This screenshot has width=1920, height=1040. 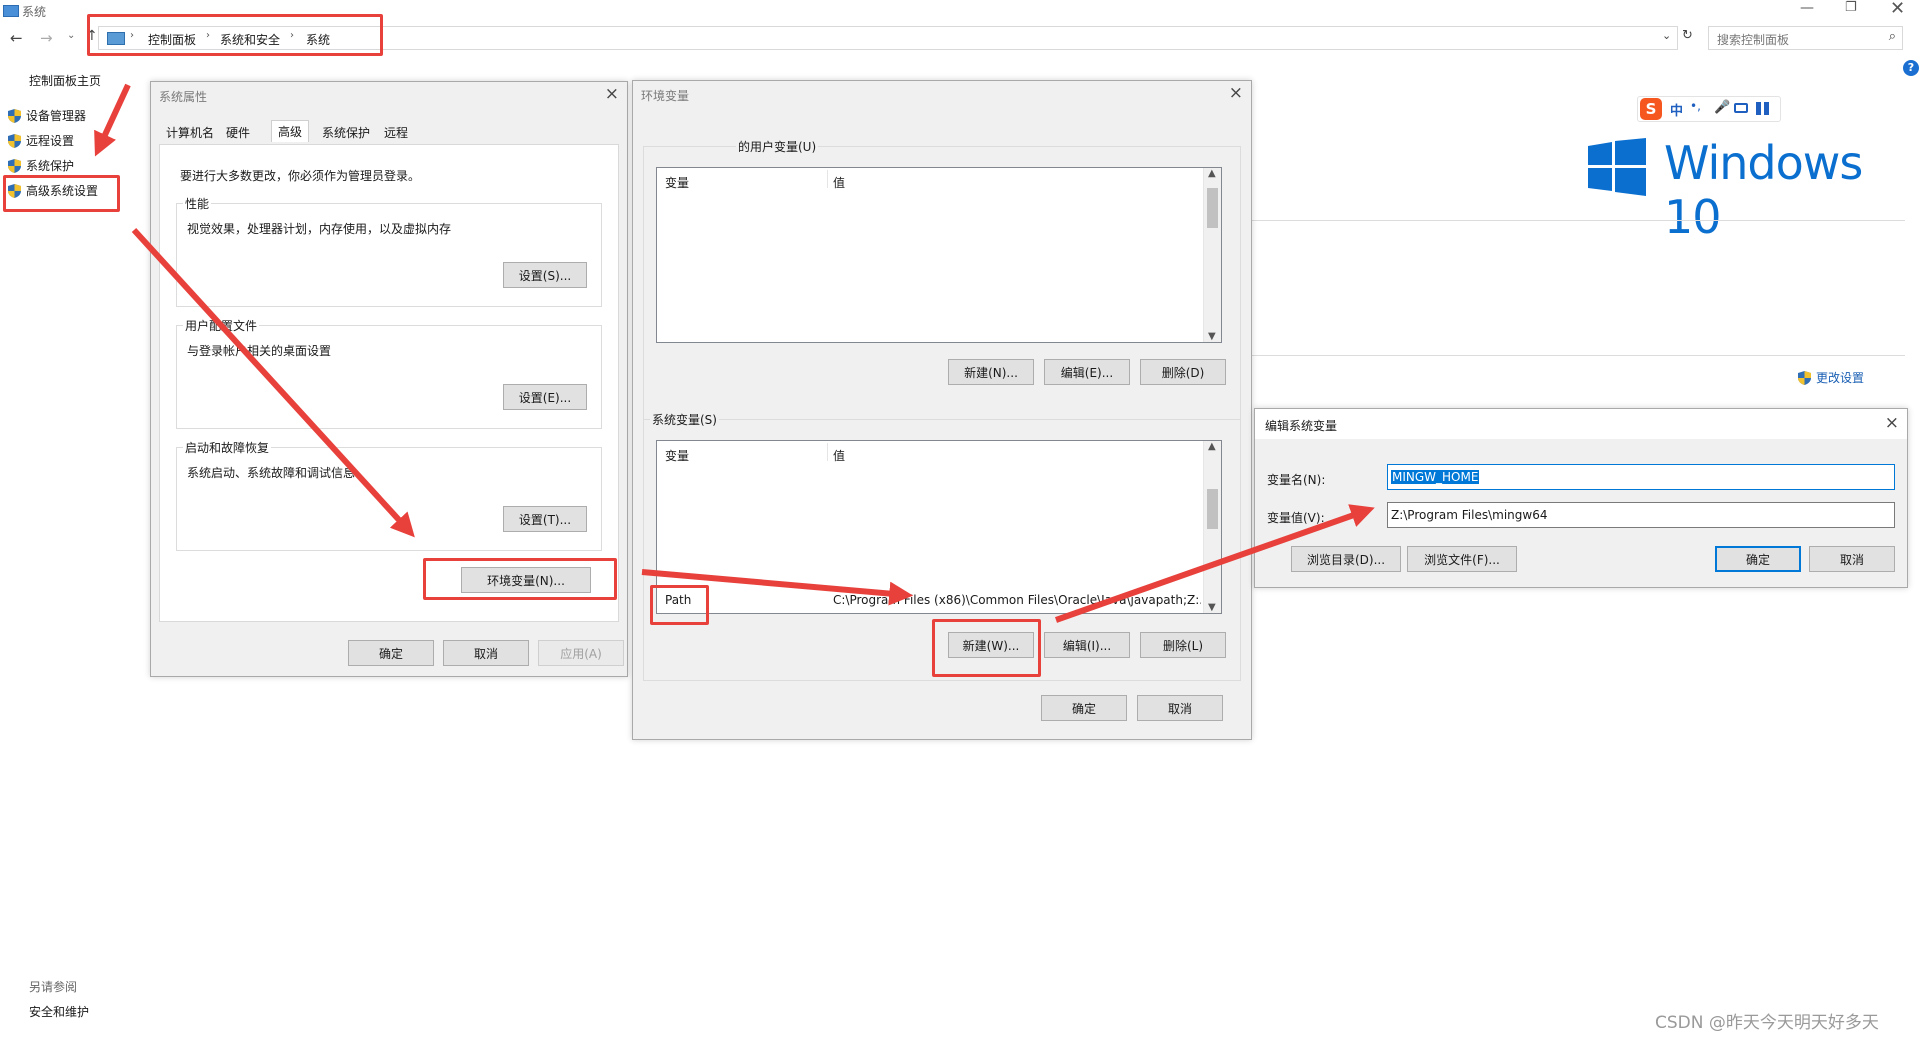 I want to click on arrow-to-advanced-settings, so click(x=112, y=120).